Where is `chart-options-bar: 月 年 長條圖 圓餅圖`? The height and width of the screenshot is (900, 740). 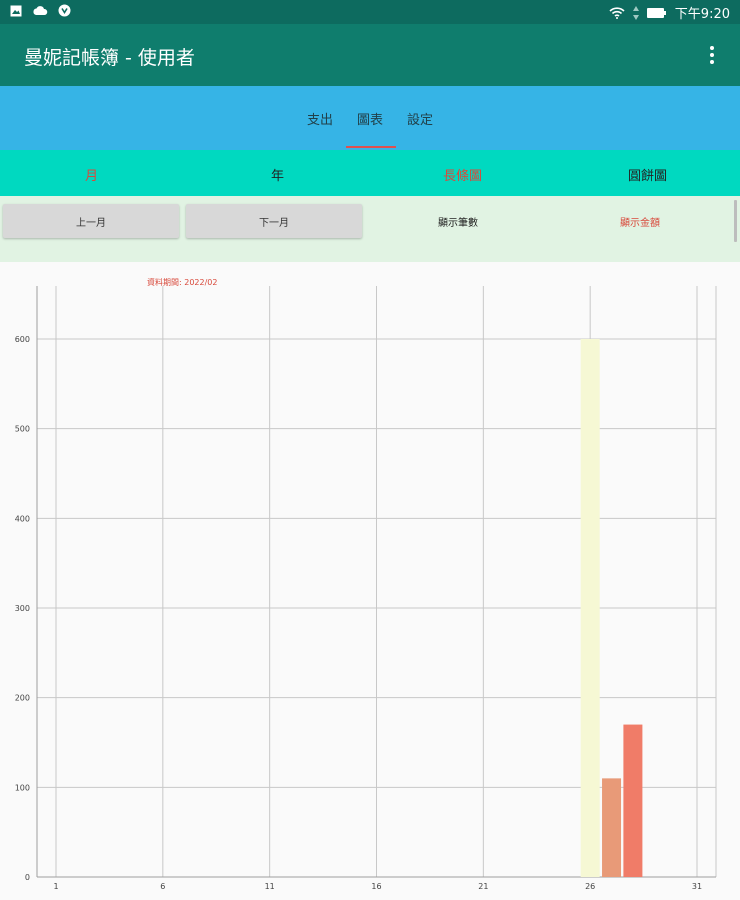
chart-options-bar: 月 年 長條圖 圓餅圖 is located at coordinates (370, 173).